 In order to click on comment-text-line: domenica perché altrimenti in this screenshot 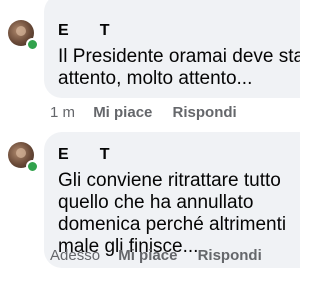, I will do `click(172, 224)`.